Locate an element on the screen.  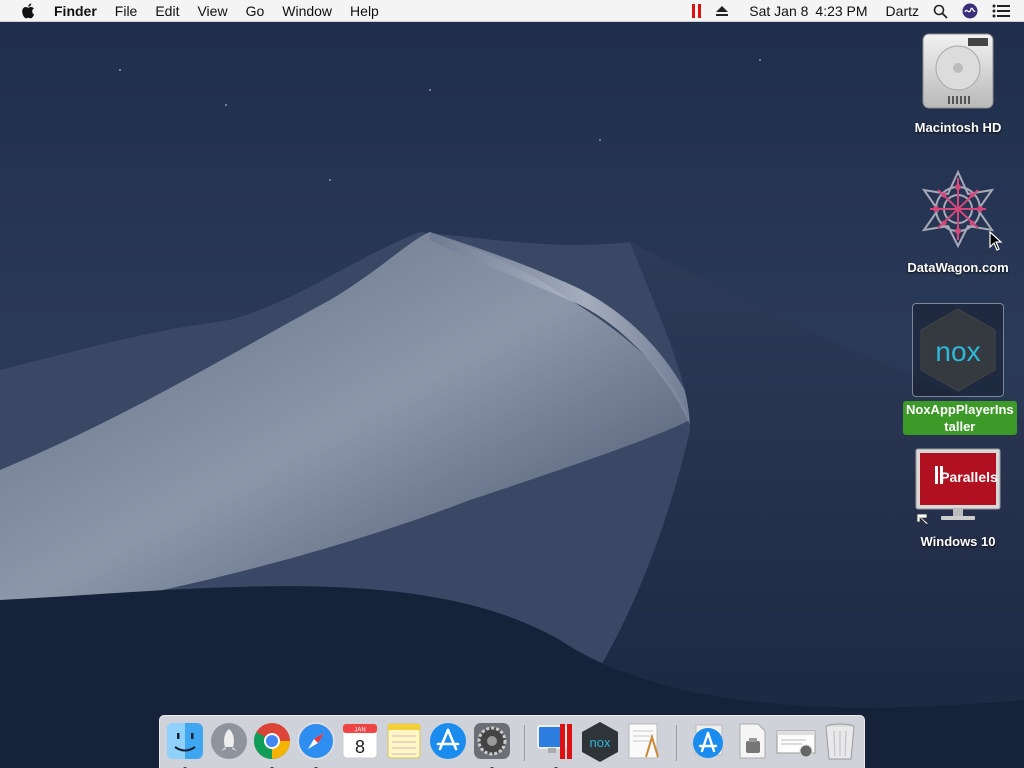
desktop-icon-label: DataWagon.com is located at coordinates (958, 267).